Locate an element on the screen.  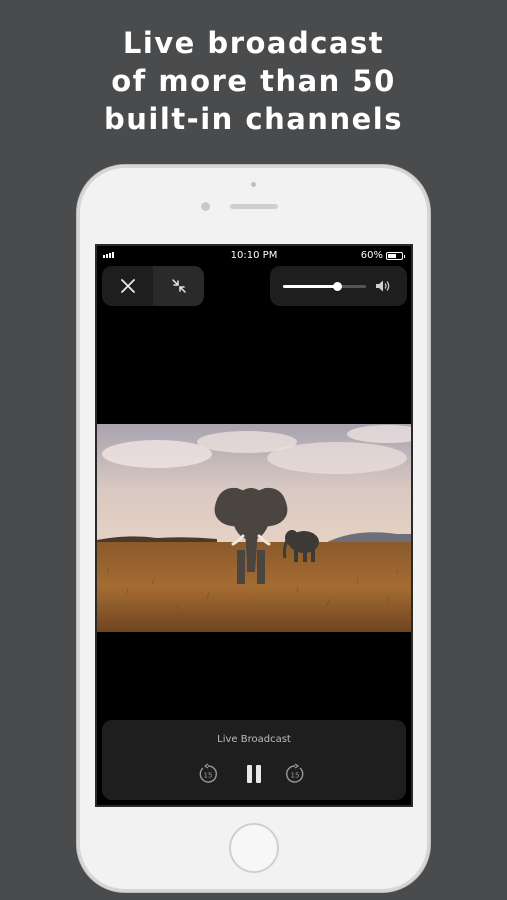
skip-forward-button: 15 is located at coordinates (295, 774).